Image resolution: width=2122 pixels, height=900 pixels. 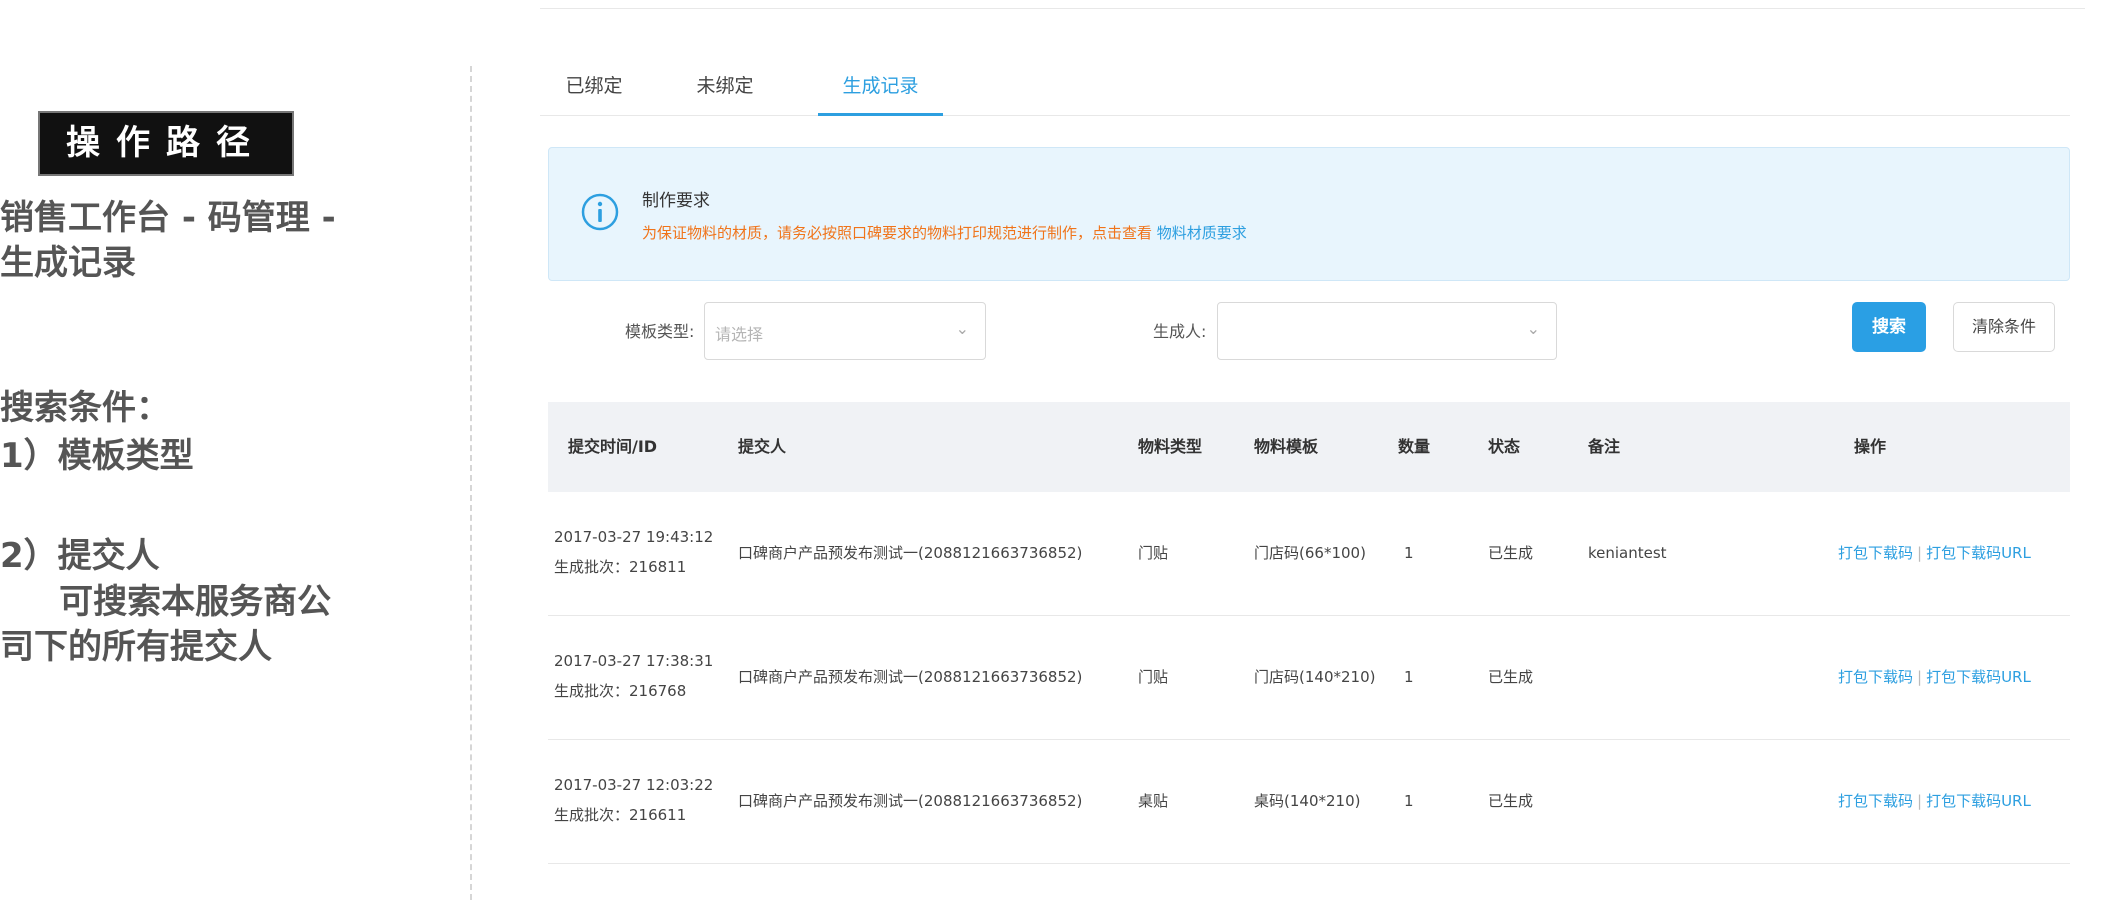 I want to click on notice-title: 制作要求, so click(x=676, y=201).